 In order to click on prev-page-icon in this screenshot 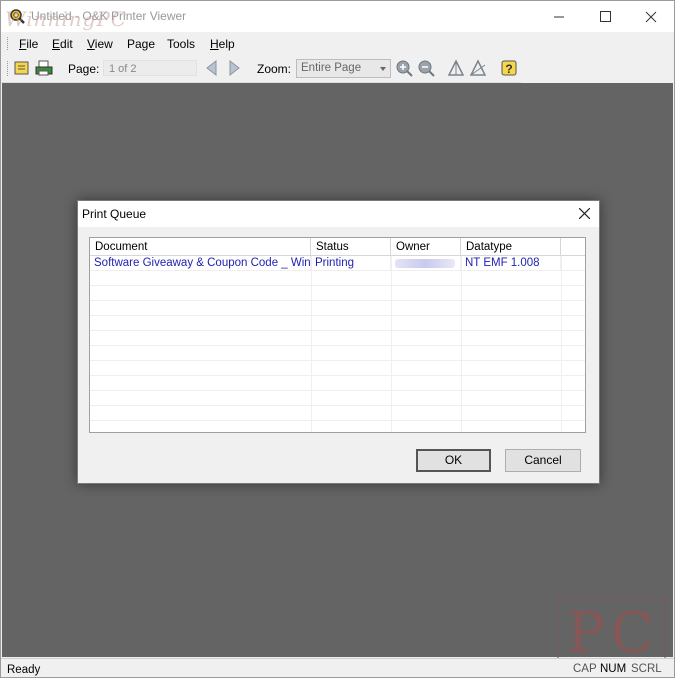, I will do `click(212, 68)`.